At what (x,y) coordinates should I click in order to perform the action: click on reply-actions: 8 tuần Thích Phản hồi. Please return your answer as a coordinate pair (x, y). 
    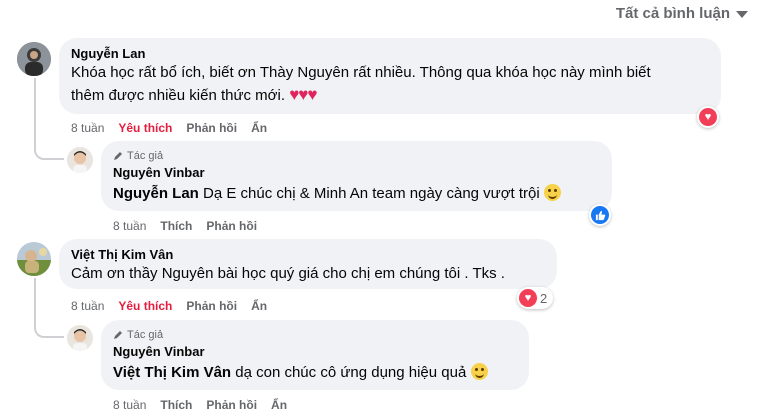
    Looking at the image, I should click on (185, 226).